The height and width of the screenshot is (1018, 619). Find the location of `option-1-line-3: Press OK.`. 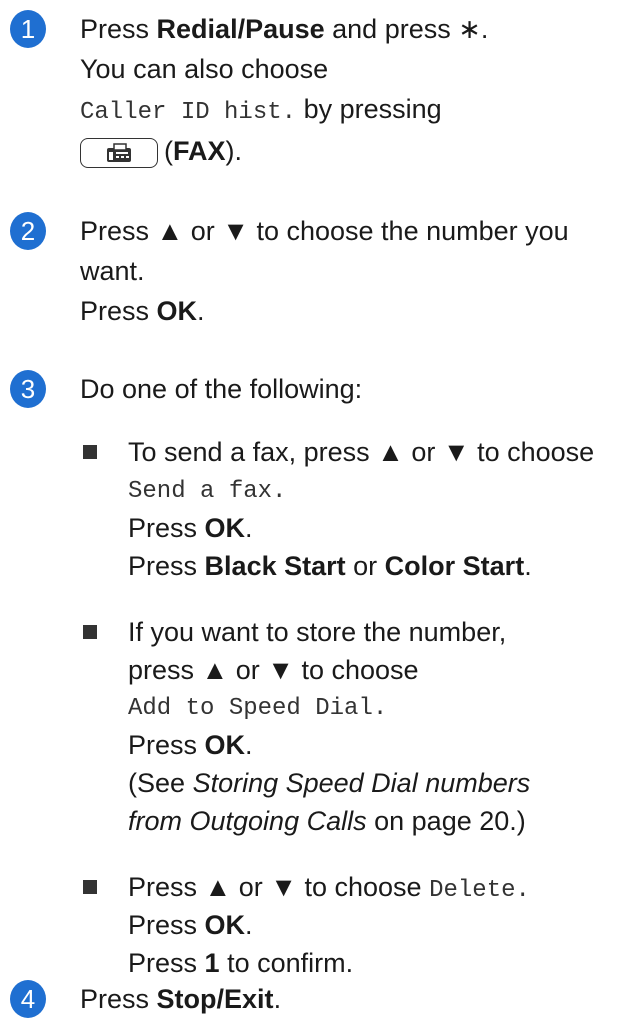

option-1-line-3: Press OK. is located at coordinates (190, 528).